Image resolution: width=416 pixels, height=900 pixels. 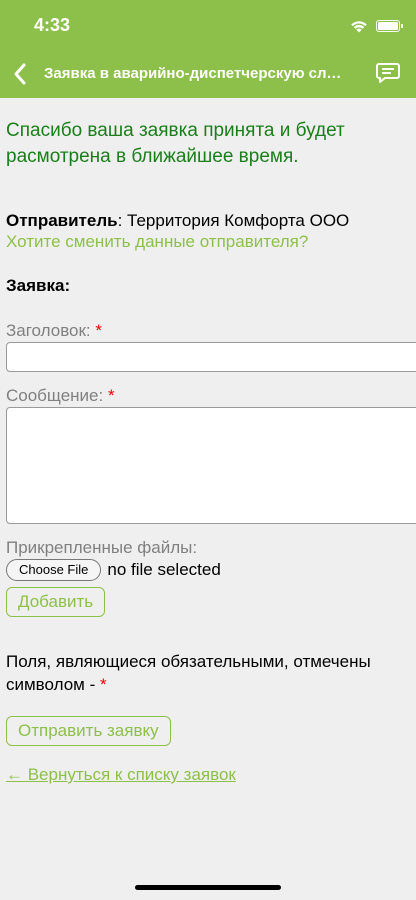 I want to click on message-label-text: Сообщение:, so click(x=55, y=395).